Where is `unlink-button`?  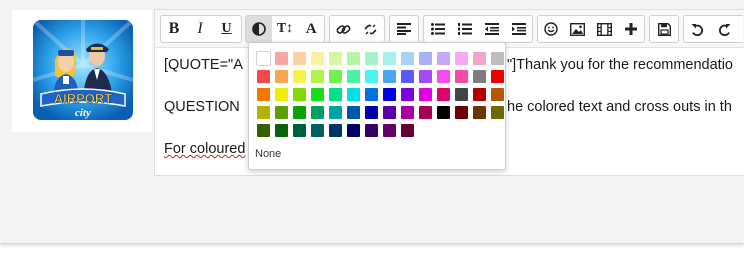 unlink-button is located at coordinates (370, 29).